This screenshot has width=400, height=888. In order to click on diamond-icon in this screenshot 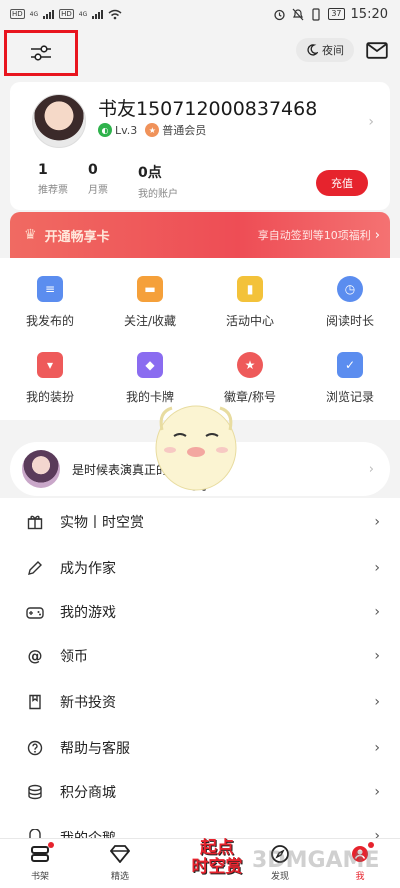, I will do `click(120, 854)`.